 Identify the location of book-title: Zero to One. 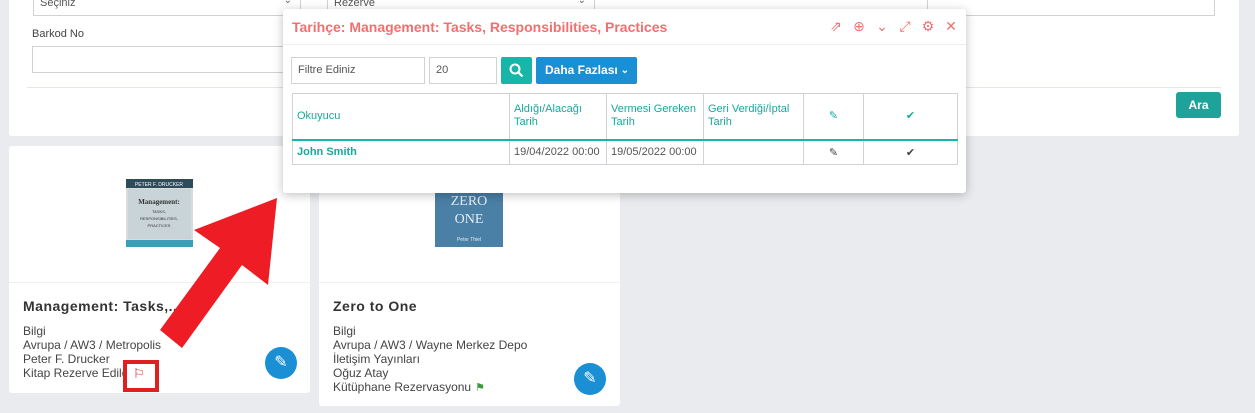
(375, 306).